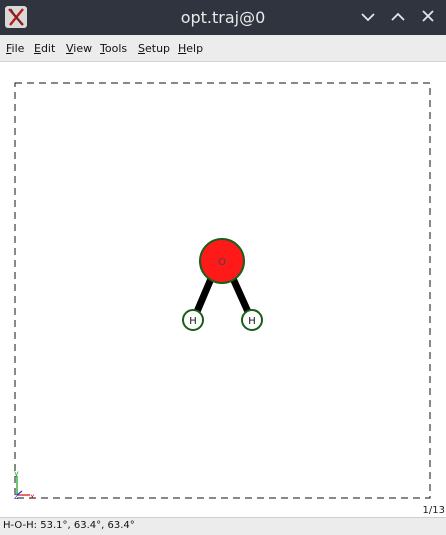  I want to click on svg-text: x, so click(32, 496).